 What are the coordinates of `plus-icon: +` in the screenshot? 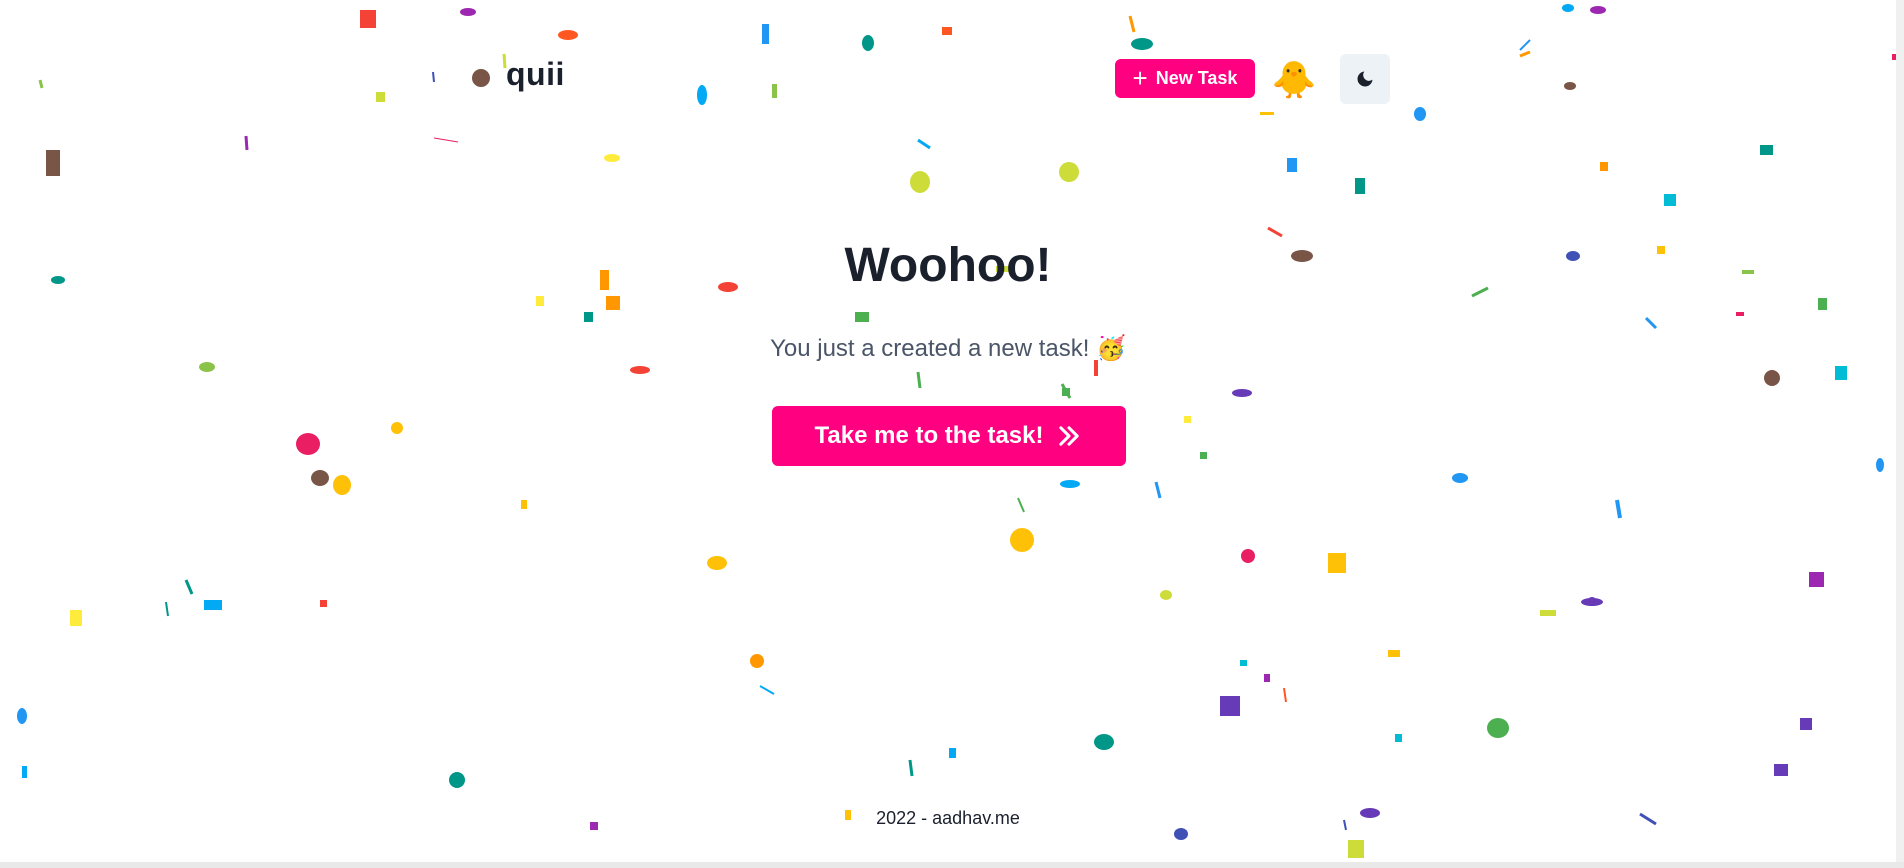 It's located at (1140, 77).